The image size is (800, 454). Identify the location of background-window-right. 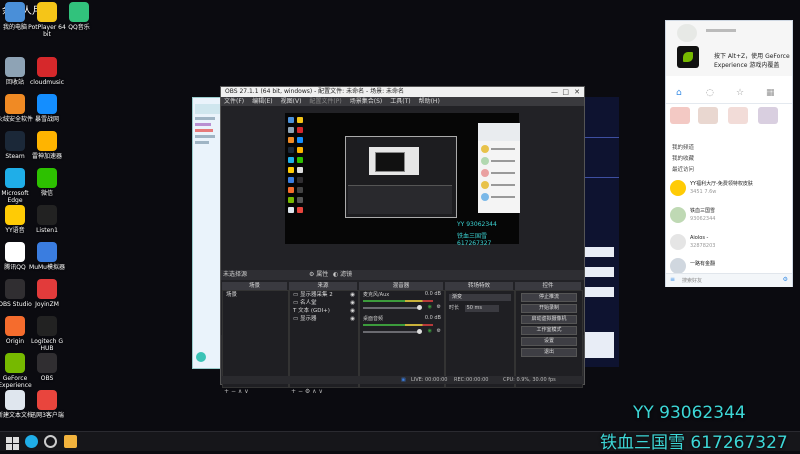
(599, 232).